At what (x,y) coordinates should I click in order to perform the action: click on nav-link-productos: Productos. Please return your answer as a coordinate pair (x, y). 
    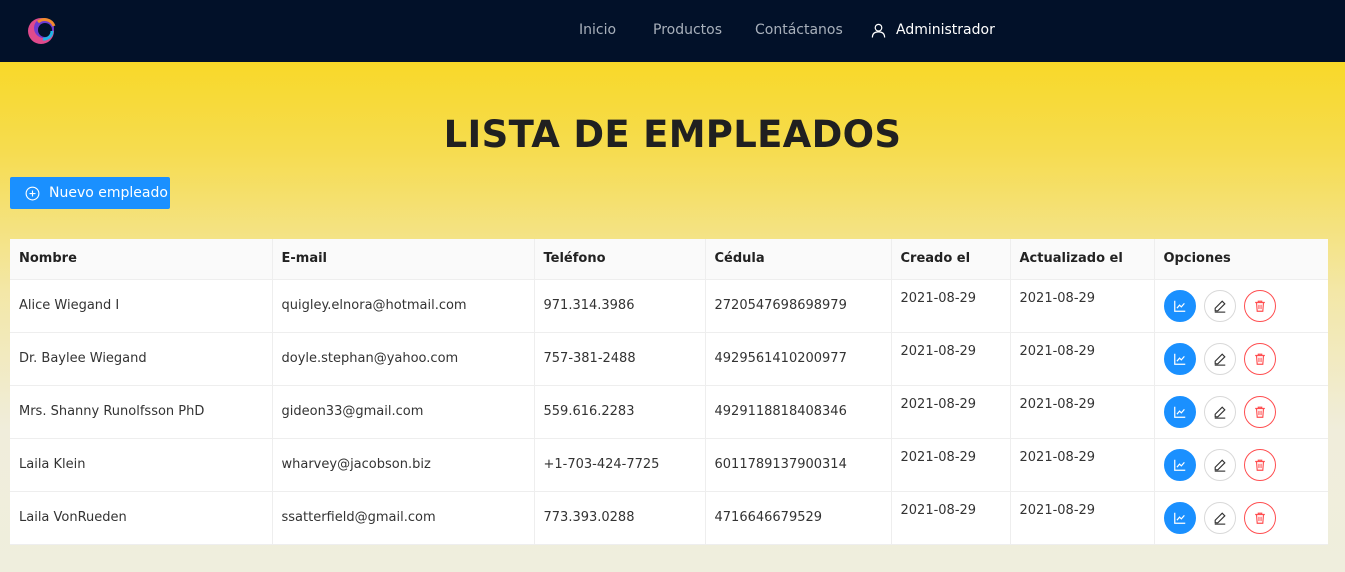
    Looking at the image, I should click on (687, 30).